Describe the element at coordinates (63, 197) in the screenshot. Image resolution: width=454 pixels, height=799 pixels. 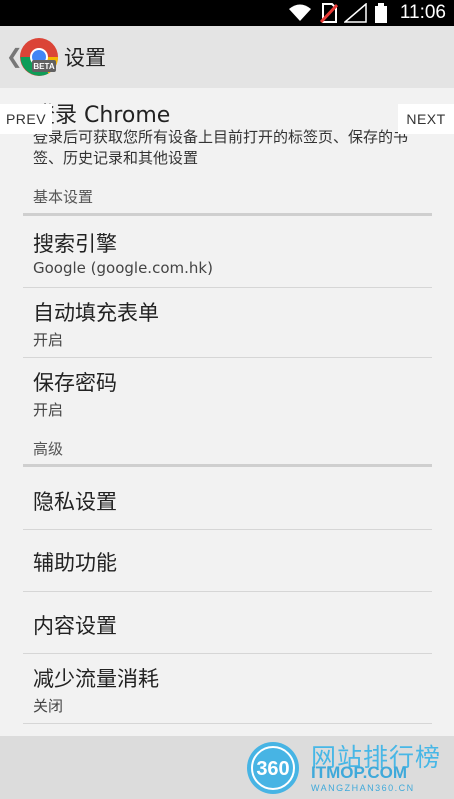
I see `section-header-basic: 基本设置` at that location.